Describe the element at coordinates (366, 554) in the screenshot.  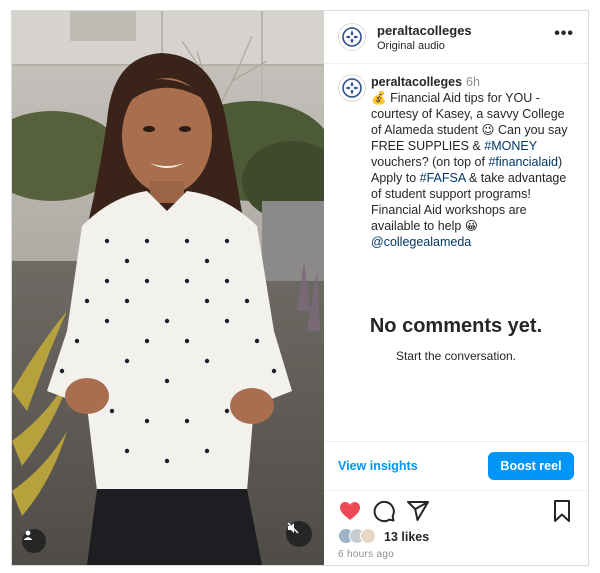
I see `post-timestamp: 6 hours ago` at that location.